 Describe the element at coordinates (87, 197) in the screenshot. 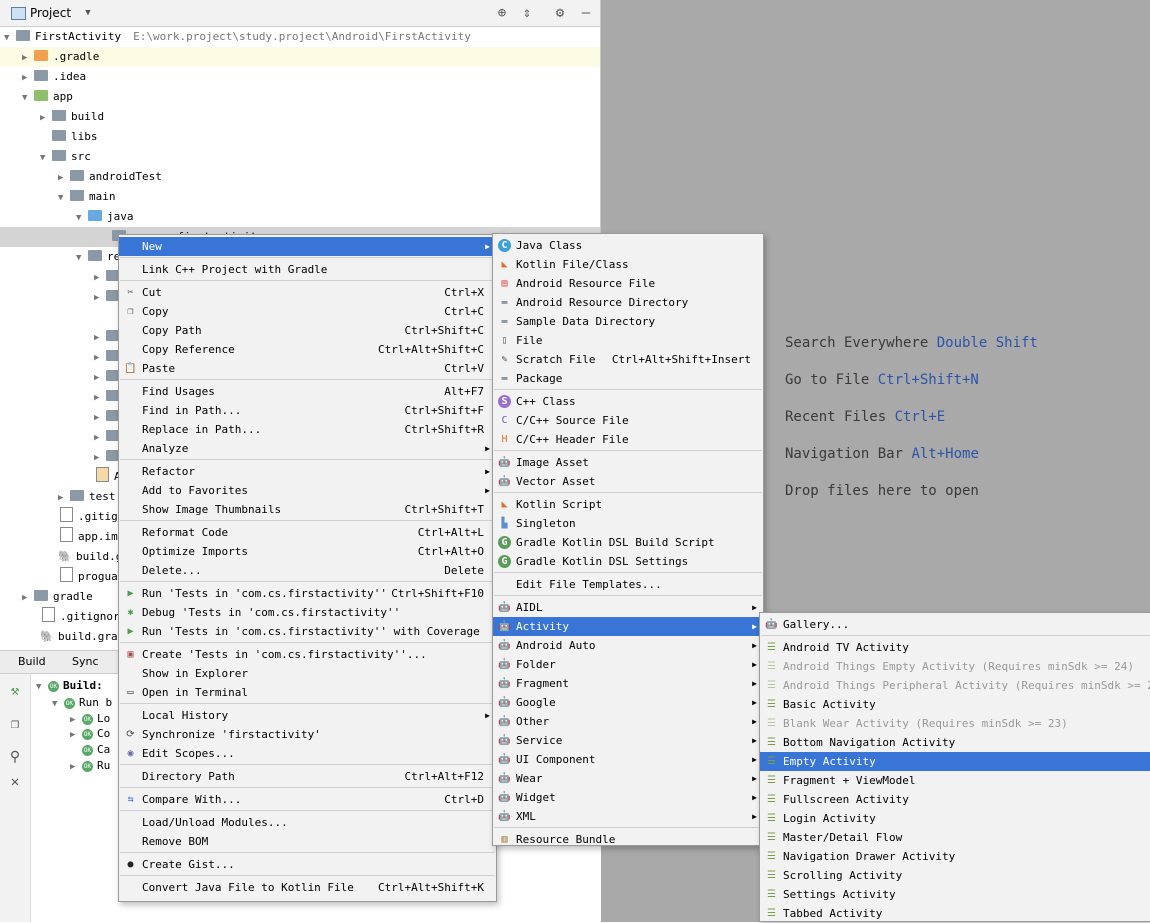

I see `tree-item-main: ▼ main` at that location.